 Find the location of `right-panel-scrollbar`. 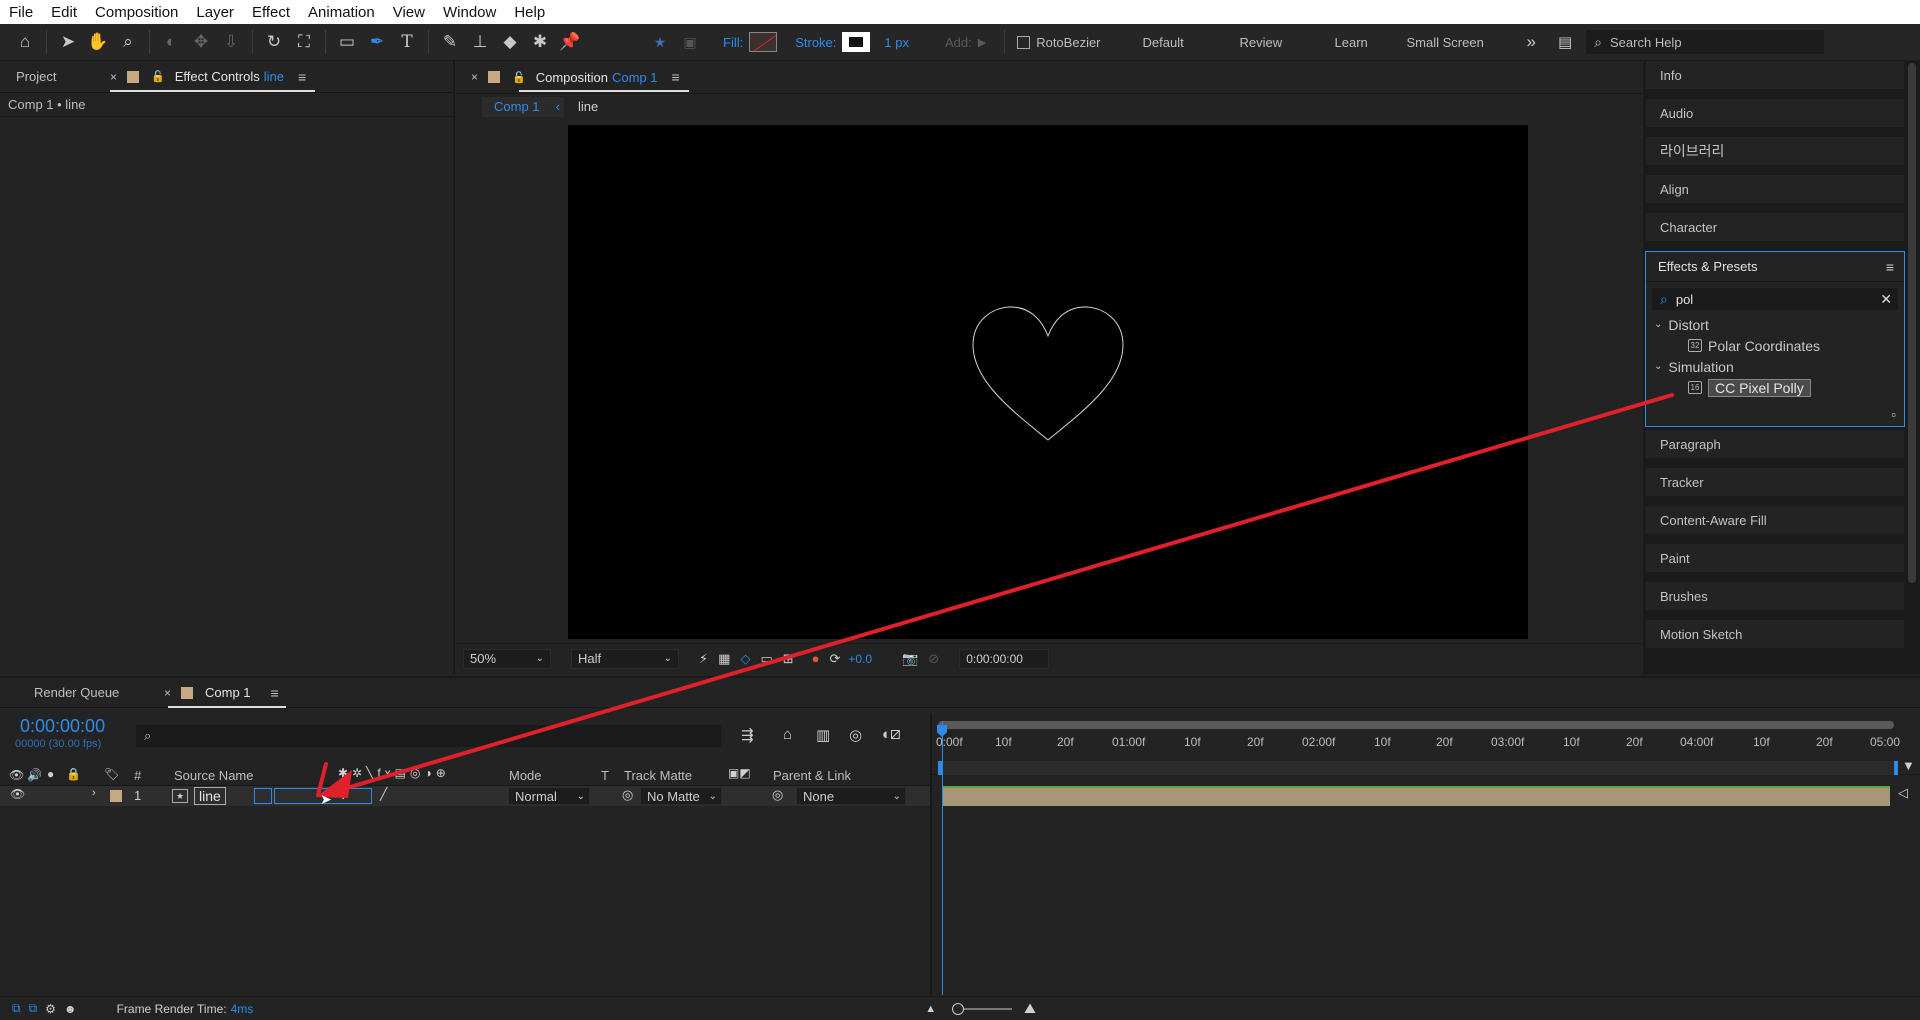

right-panel-scrollbar is located at coordinates (1912, 323).